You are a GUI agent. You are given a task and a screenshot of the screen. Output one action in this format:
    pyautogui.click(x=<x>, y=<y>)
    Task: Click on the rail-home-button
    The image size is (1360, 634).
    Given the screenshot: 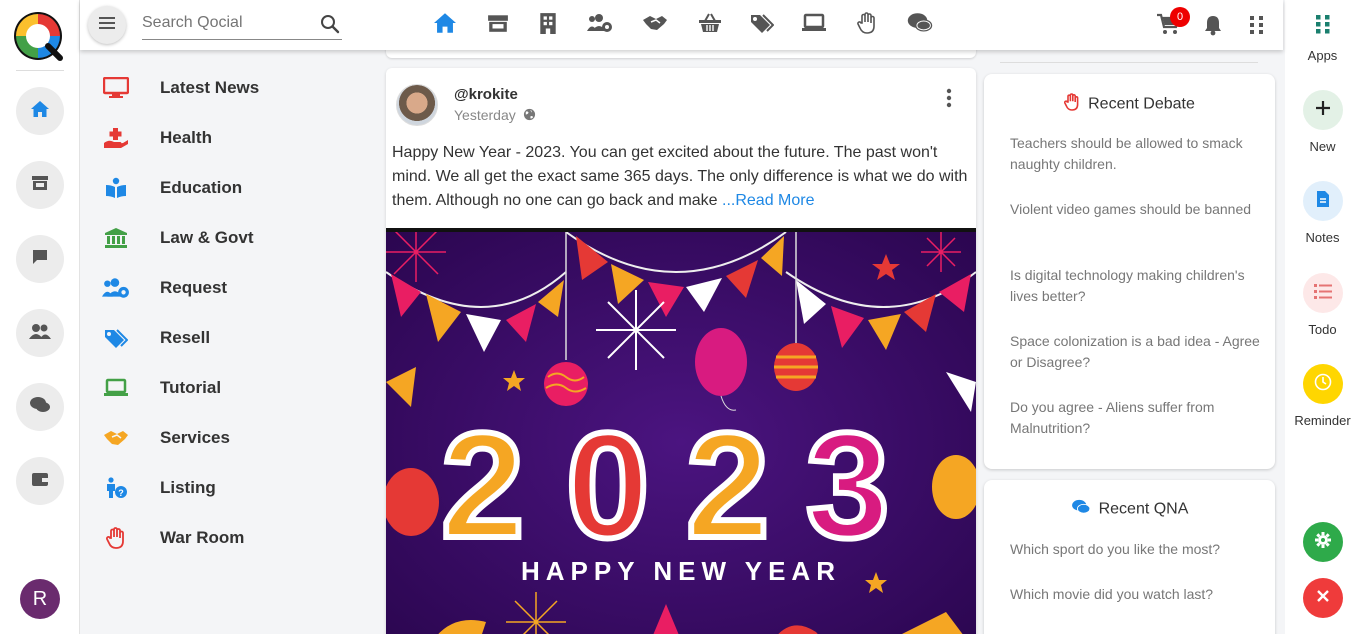 What is the action you would take?
    pyautogui.click(x=40, y=111)
    